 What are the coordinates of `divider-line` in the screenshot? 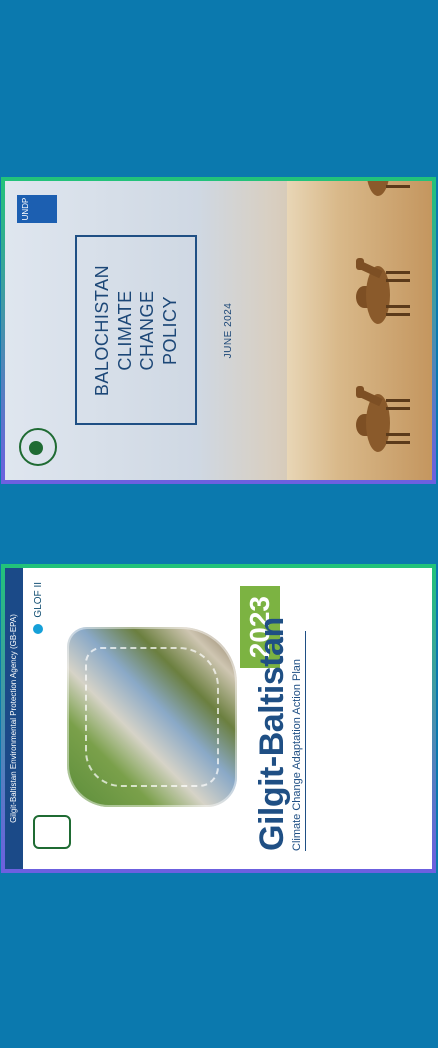 It's located at (305, 741).